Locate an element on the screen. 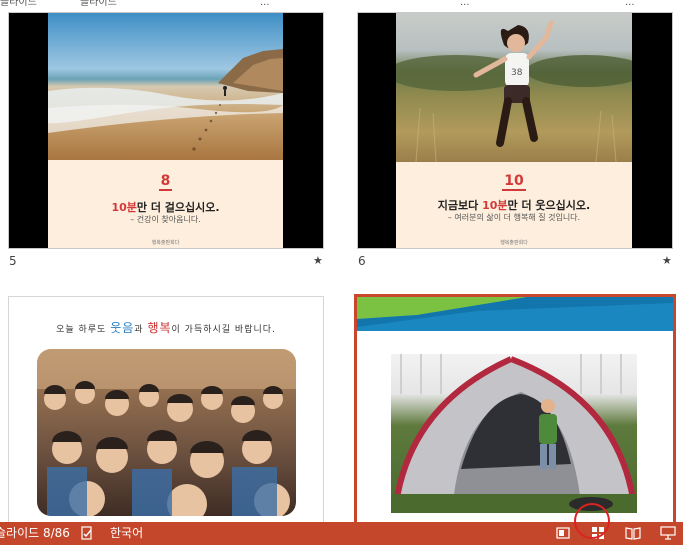 The width and height of the screenshot is (683, 545). slideshow-icon is located at coordinates (668, 533).